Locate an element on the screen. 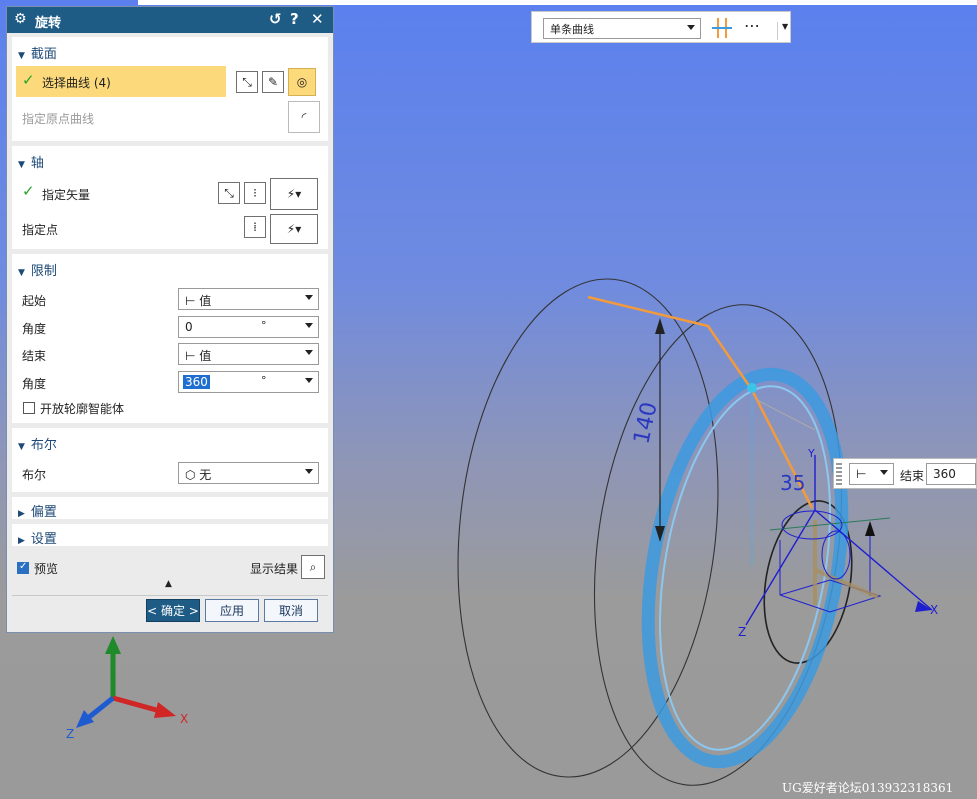 The image size is (977, 799). boolean-label: 布尔 is located at coordinates (34, 475).